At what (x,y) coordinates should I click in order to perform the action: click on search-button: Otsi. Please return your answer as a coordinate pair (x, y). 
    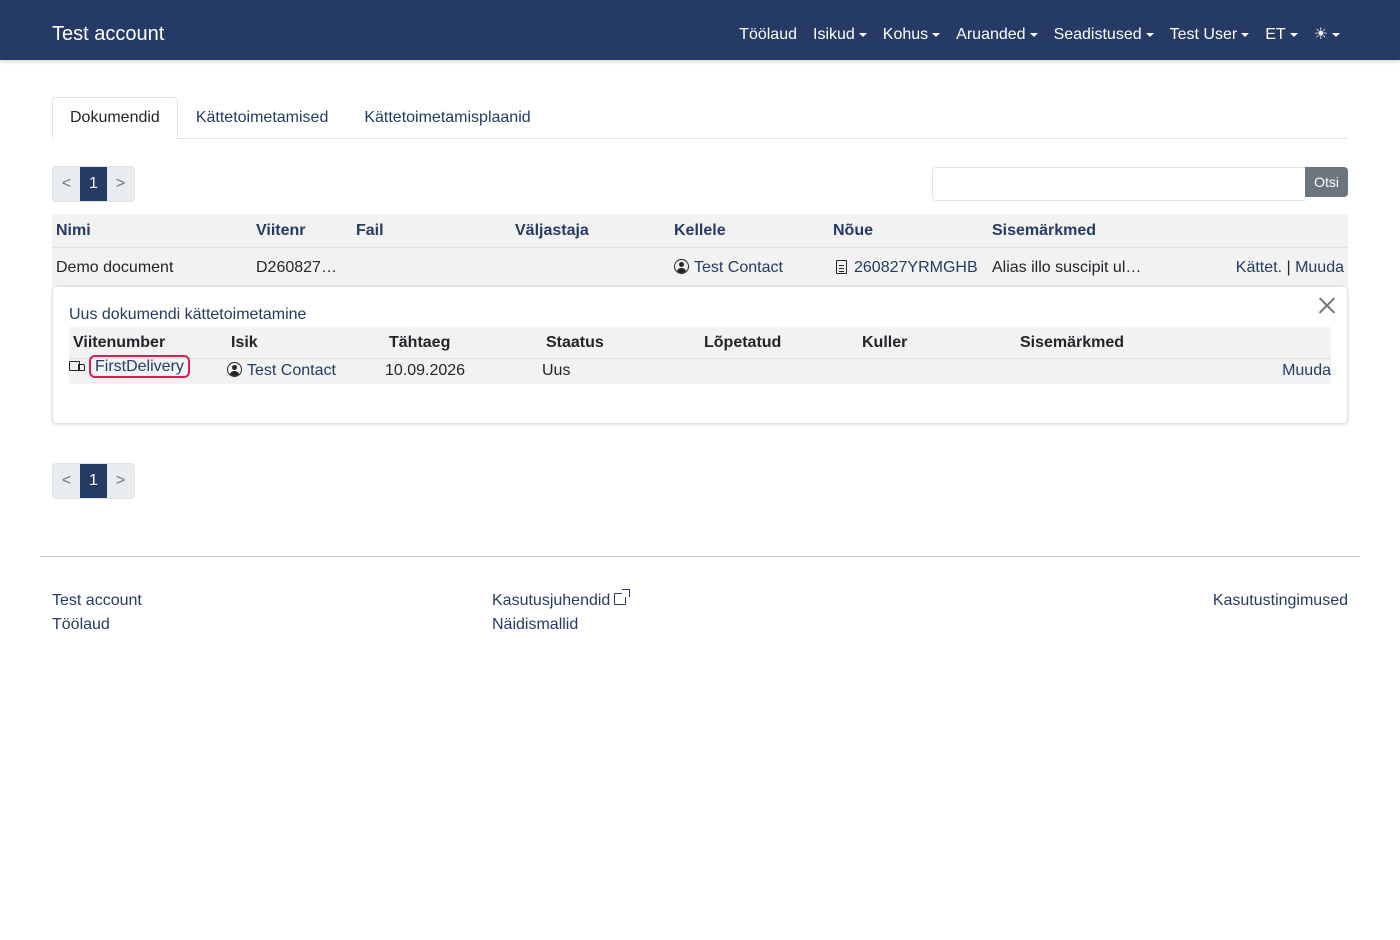
    Looking at the image, I should click on (1326, 182).